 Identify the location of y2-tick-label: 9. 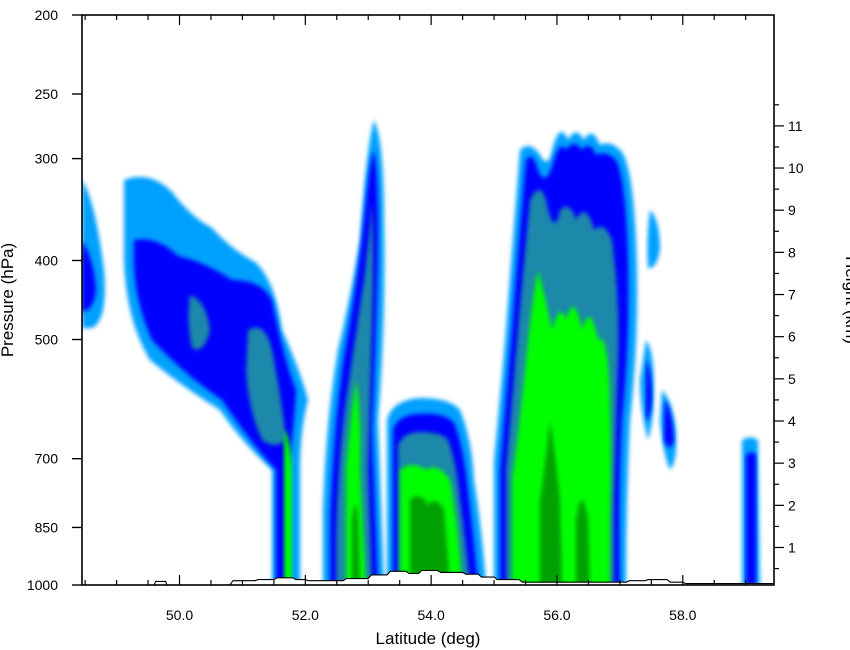
(792, 210).